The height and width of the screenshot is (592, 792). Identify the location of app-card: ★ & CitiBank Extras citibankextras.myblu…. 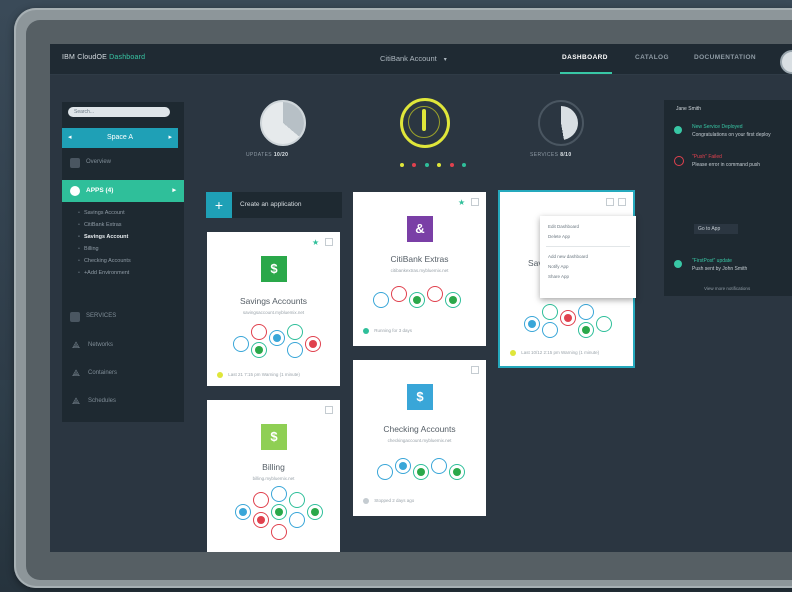
(419, 269).